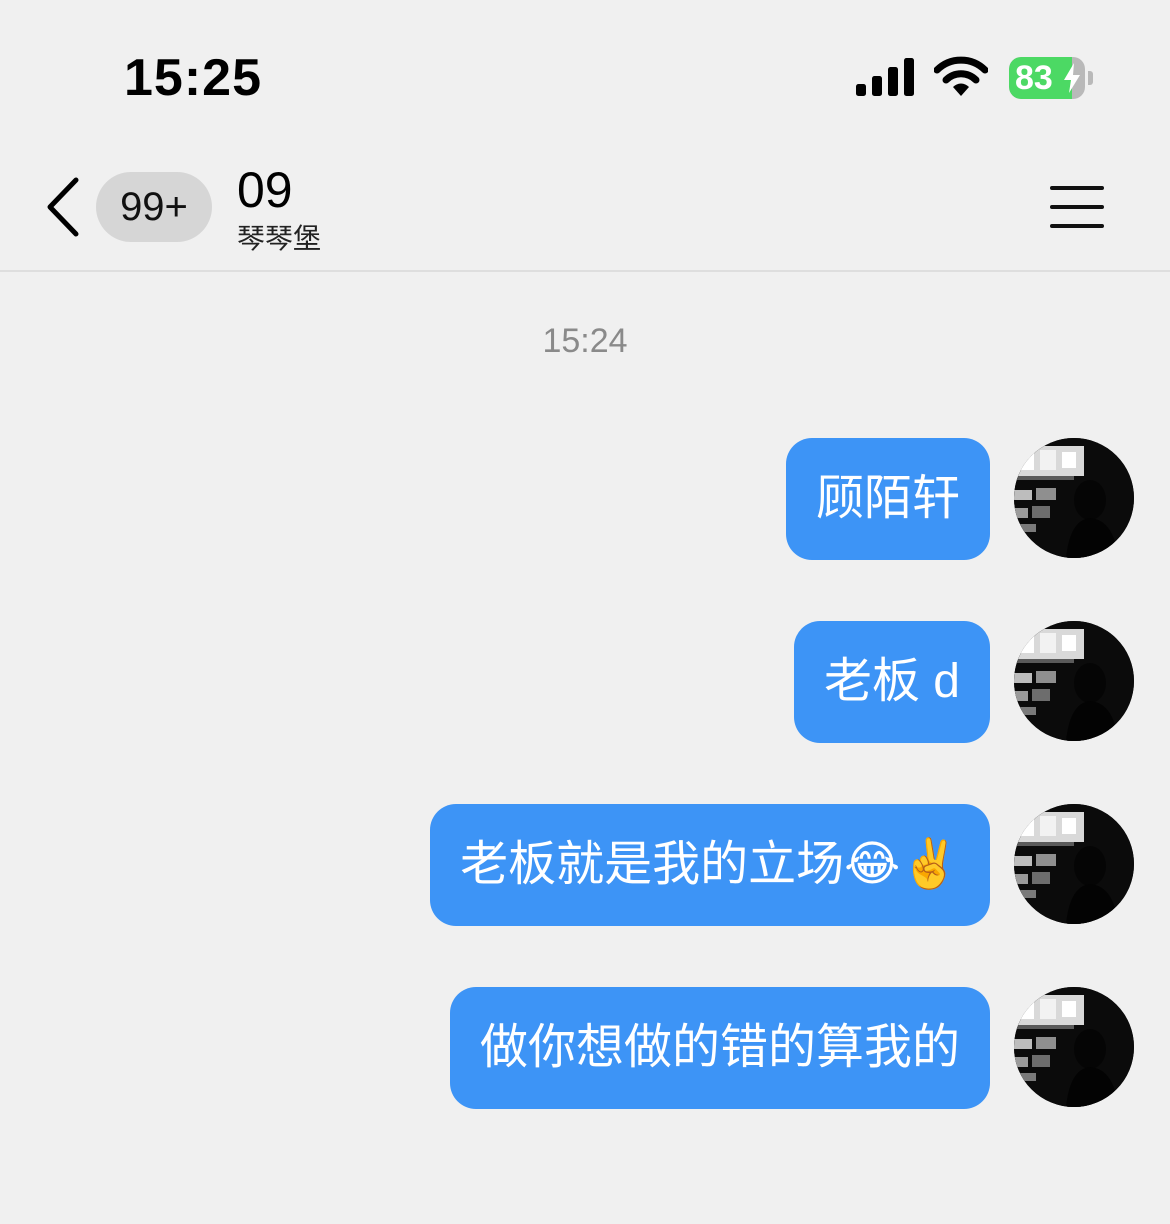 The width and height of the screenshot is (1170, 1224). I want to click on battery-body: 83, so click(1047, 78).